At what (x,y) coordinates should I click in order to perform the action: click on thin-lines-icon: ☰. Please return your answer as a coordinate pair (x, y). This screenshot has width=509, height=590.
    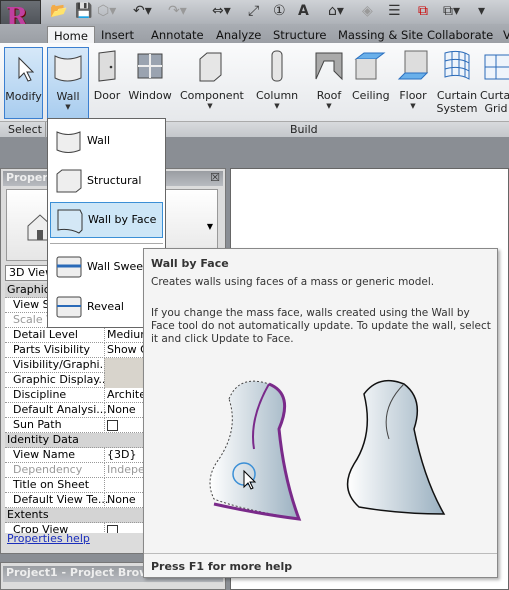
    Looking at the image, I should click on (394, 11).